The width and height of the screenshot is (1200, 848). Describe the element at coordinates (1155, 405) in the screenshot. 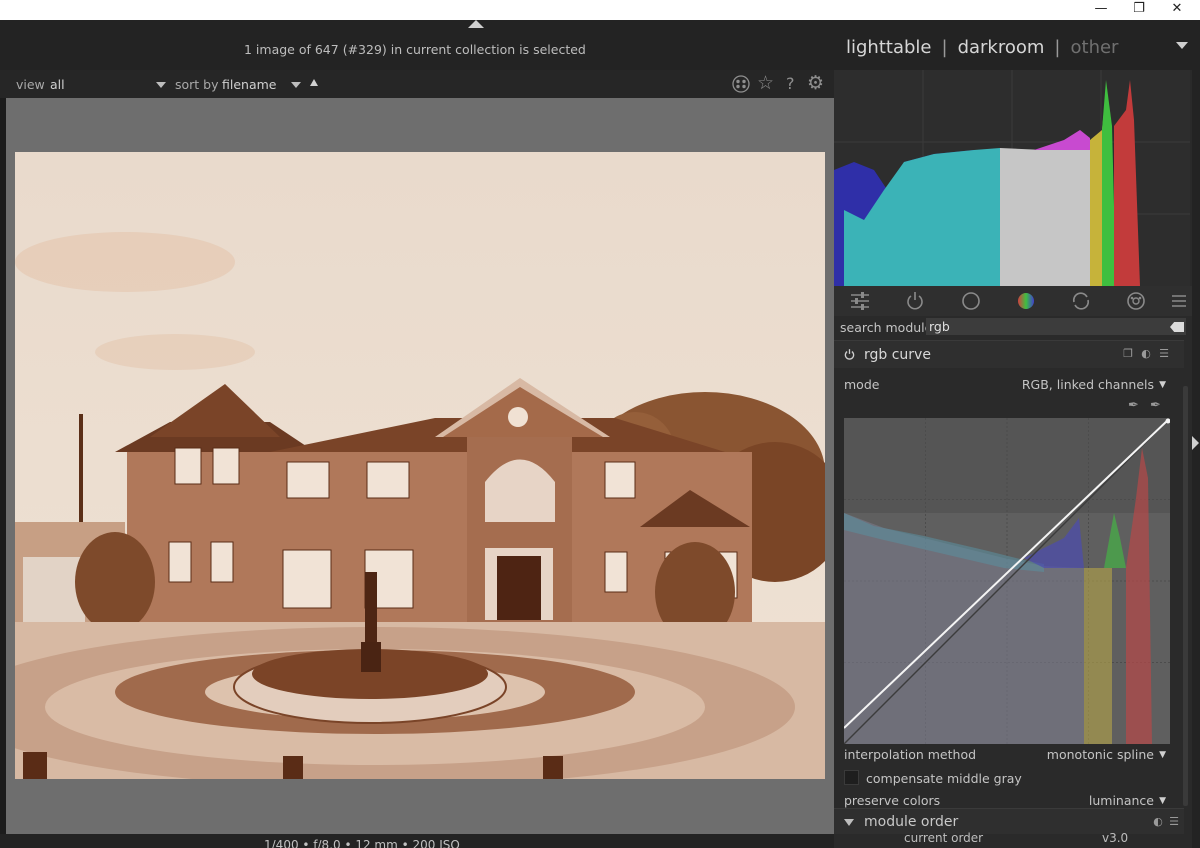

I see `color-picker-area-icon: ✒` at that location.